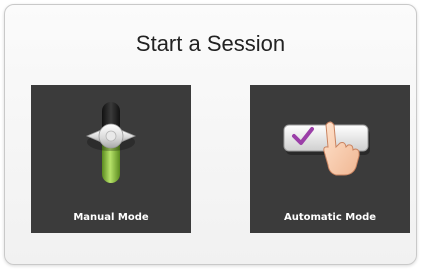  What do you see at coordinates (111, 217) in the screenshot?
I see `manual-mode-label: Manual Mode` at bounding box center [111, 217].